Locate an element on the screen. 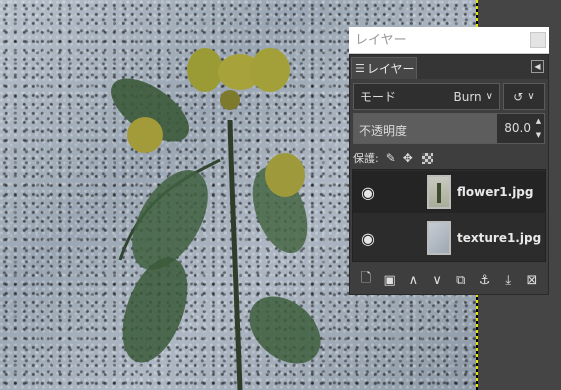 The image size is (561, 390). new-layer-icon: 🗋 is located at coordinates (366, 280).